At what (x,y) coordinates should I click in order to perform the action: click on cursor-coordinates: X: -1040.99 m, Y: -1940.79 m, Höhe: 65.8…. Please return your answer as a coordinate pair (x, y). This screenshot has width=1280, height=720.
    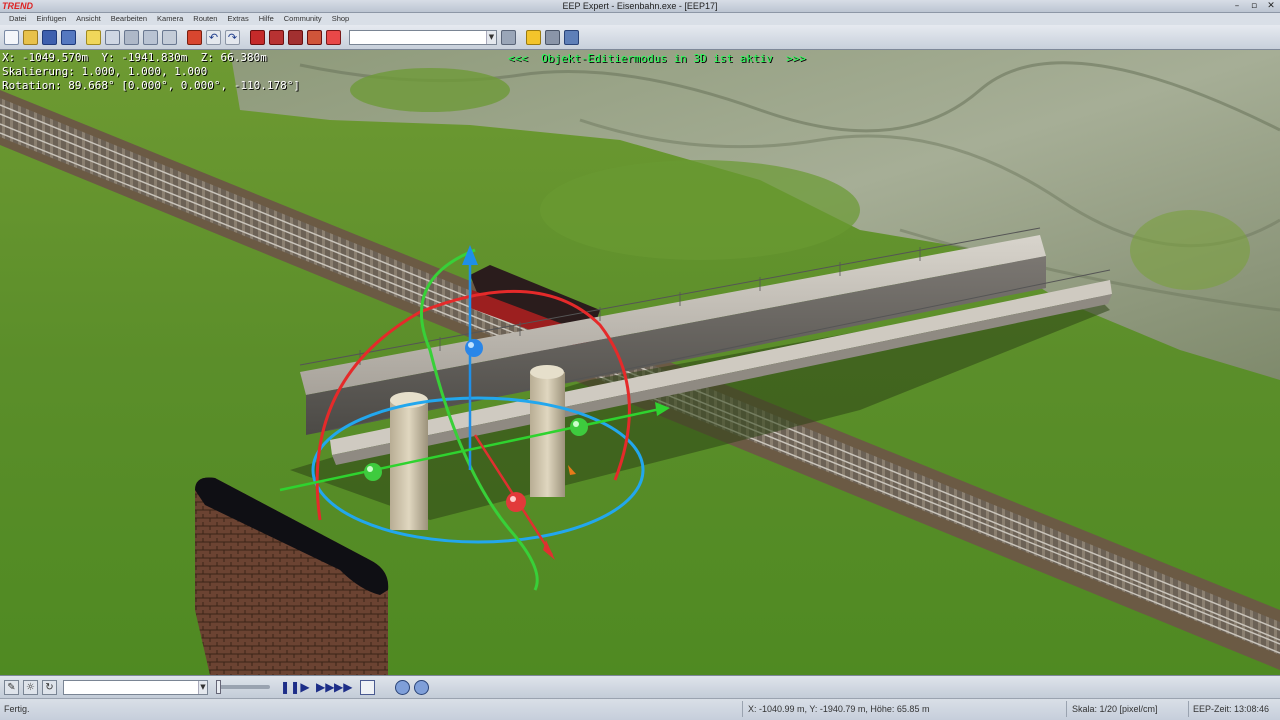
    Looking at the image, I should click on (839, 709).